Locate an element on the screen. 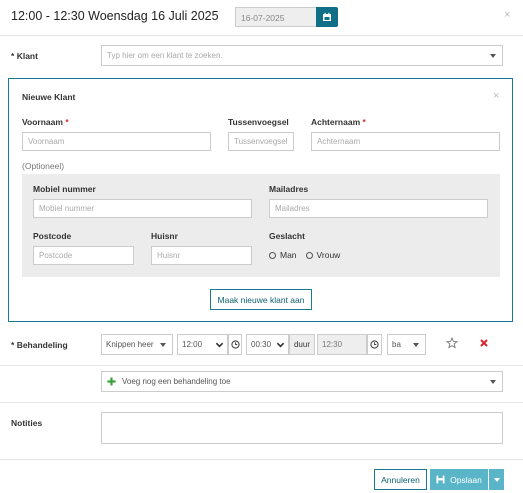  geslacht-label: Geslacht is located at coordinates (287, 236).